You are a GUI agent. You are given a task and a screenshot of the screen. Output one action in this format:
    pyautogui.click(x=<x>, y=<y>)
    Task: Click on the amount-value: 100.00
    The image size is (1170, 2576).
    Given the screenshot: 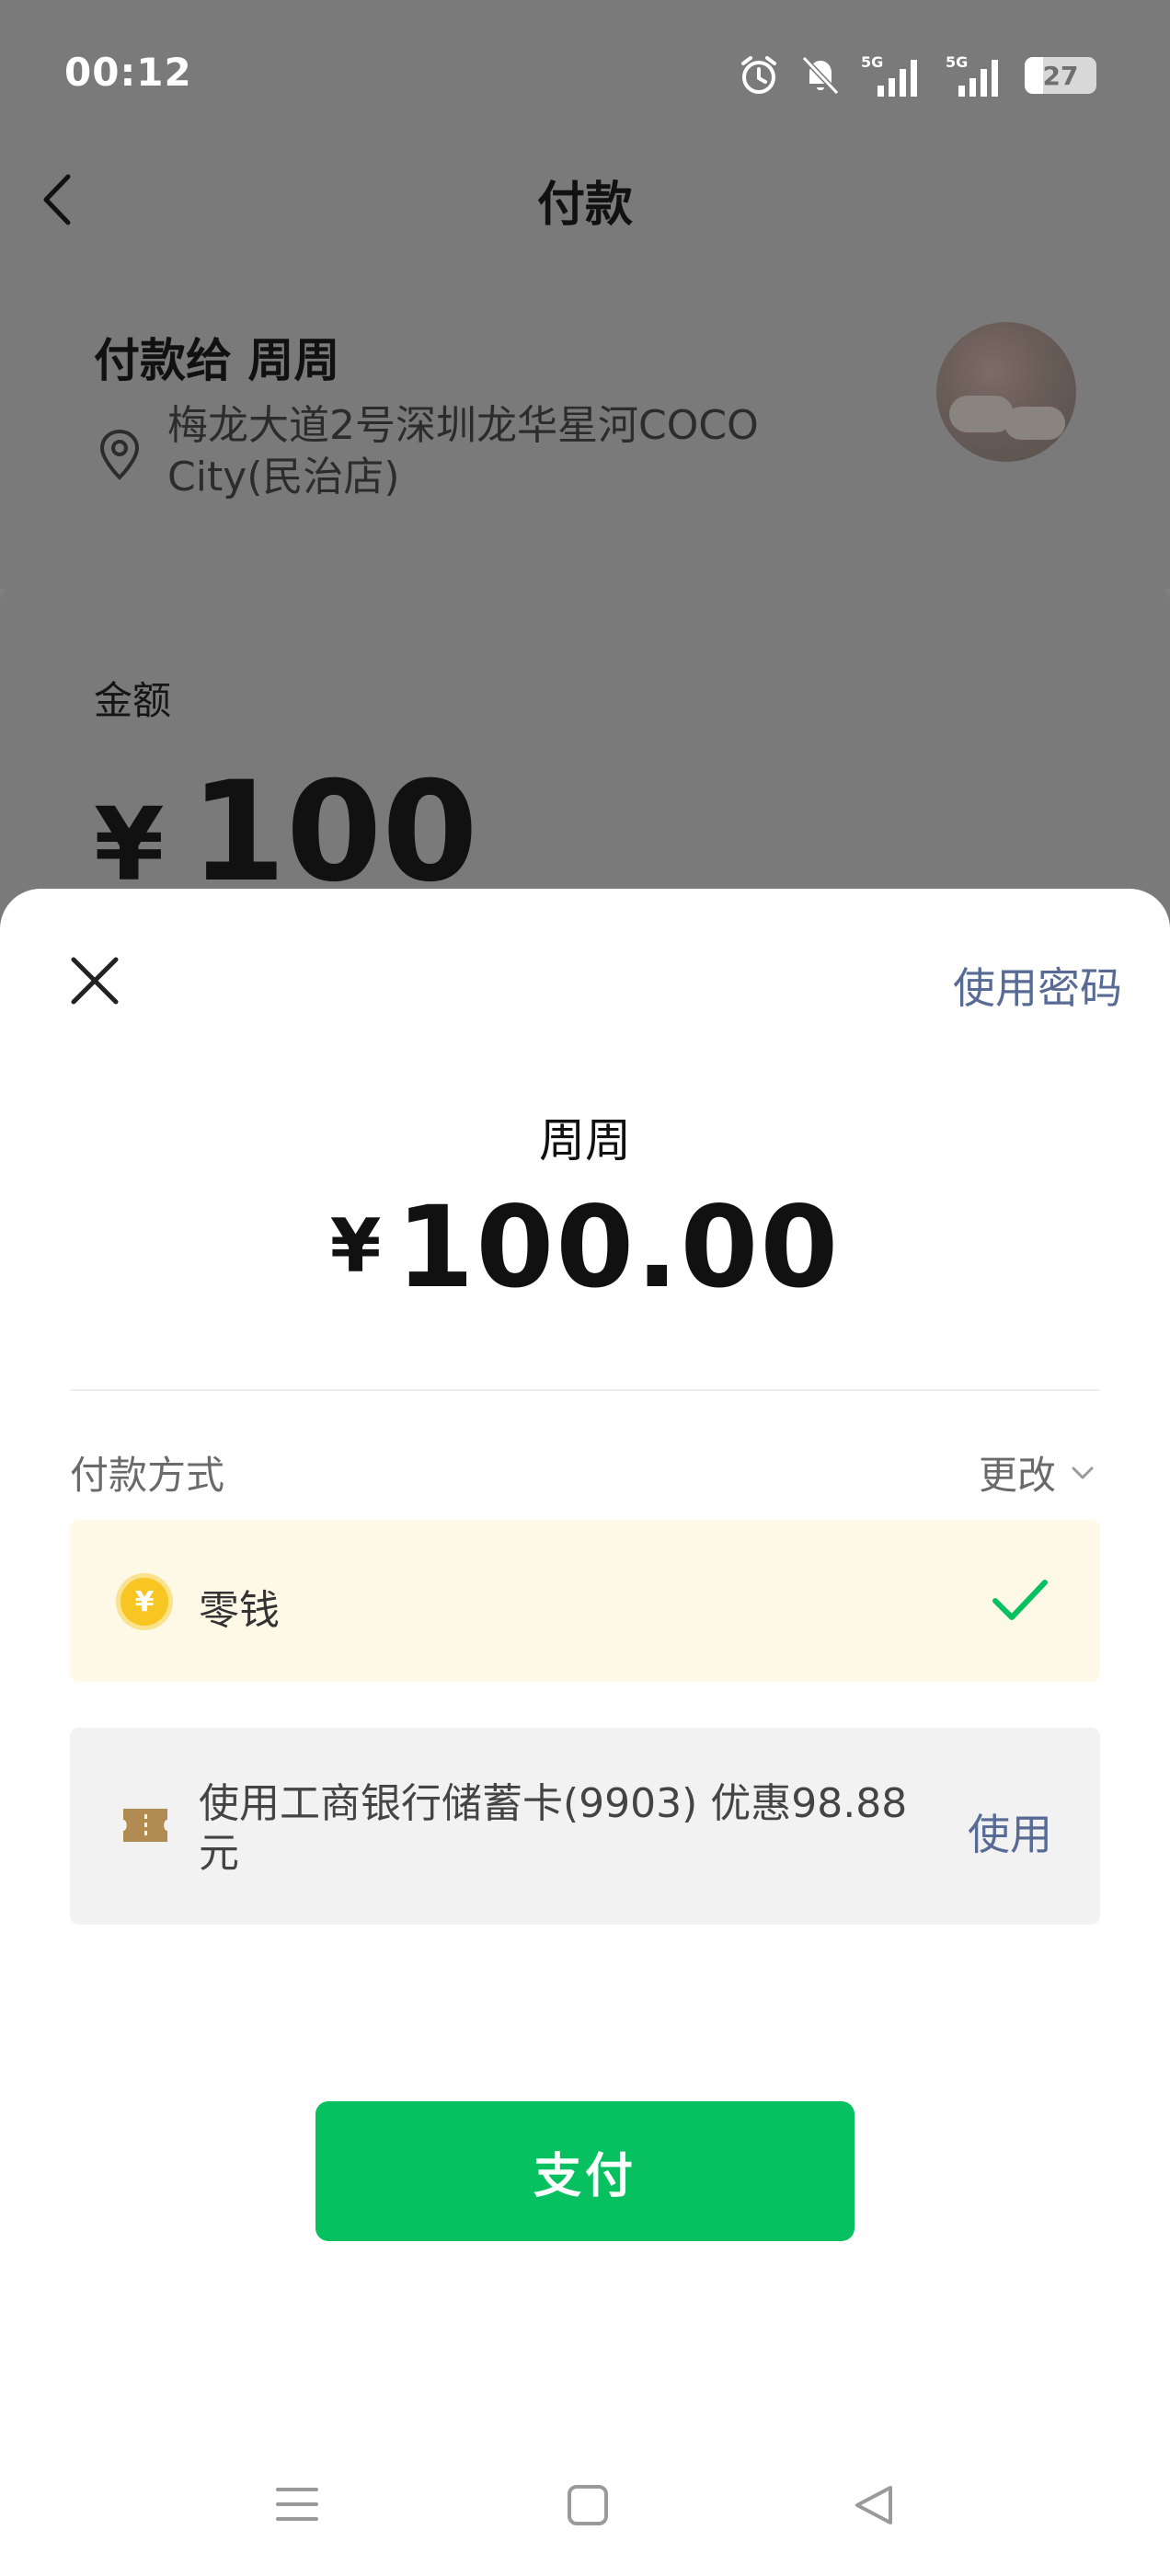 What is the action you would take?
    pyautogui.click(x=618, y=1247)
    